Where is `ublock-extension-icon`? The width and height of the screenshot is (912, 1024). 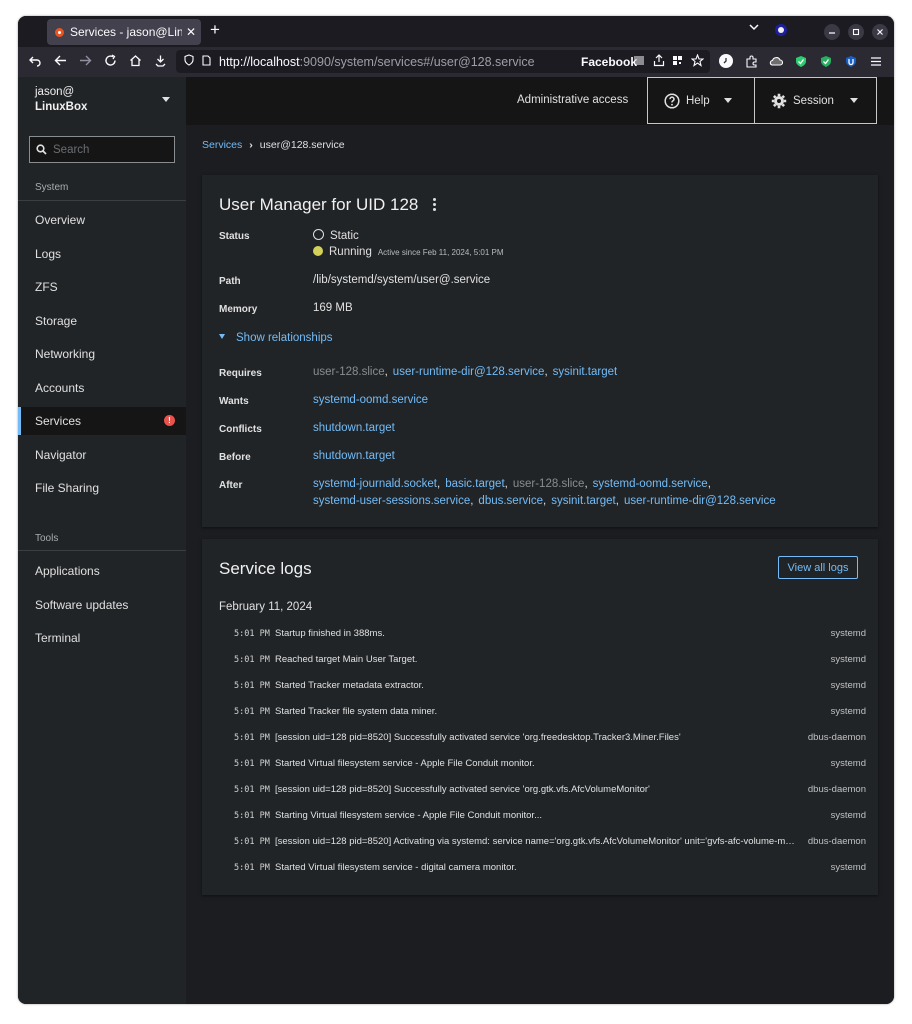
ublock-extension-icon is located at coordinates (851, 61).